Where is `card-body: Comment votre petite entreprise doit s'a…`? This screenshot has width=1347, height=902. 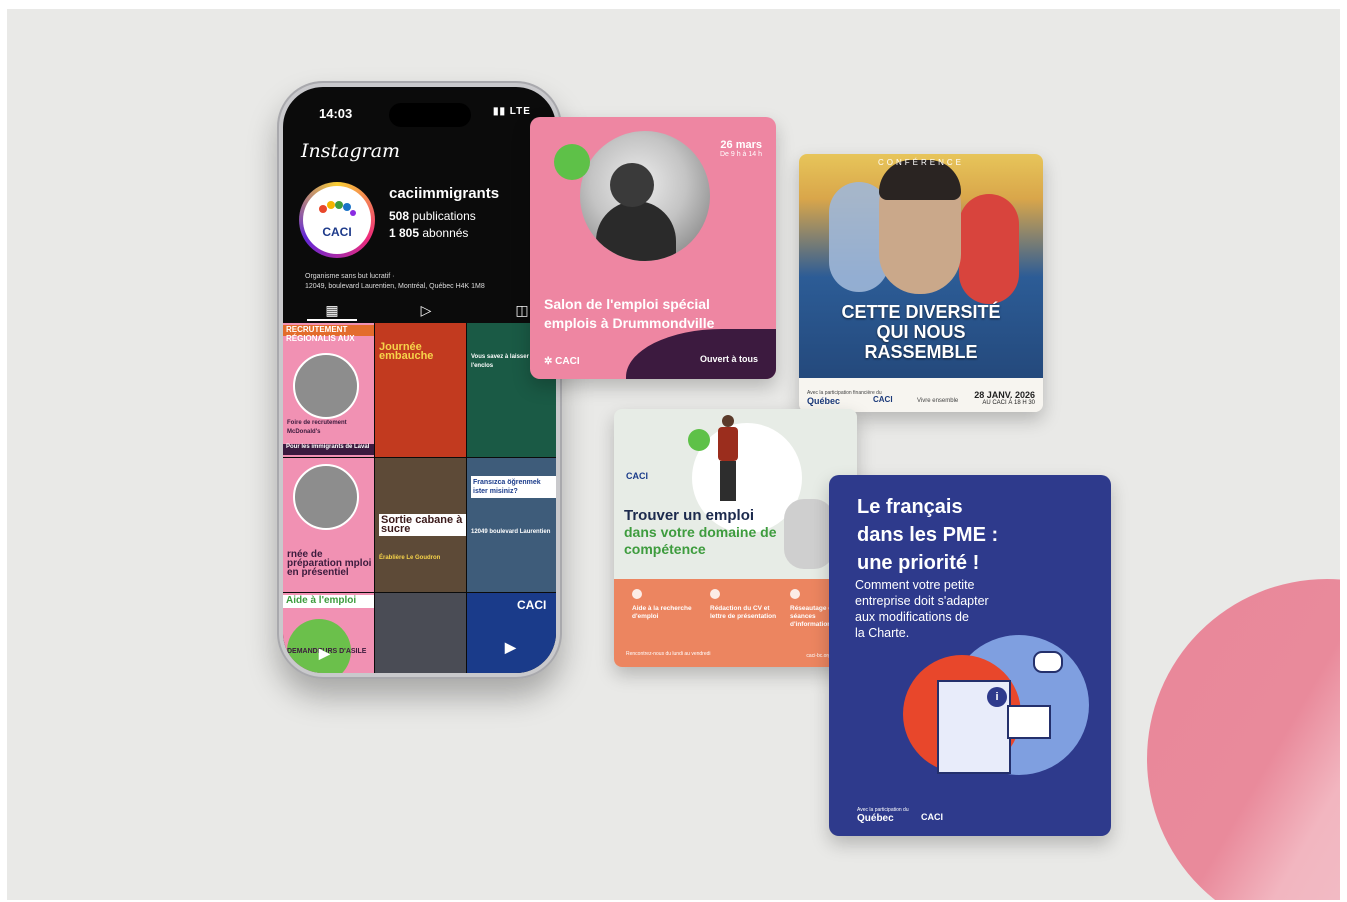 card-body: Comment votre petite entreprise doit s'a… is located at coordinates (922, 609).